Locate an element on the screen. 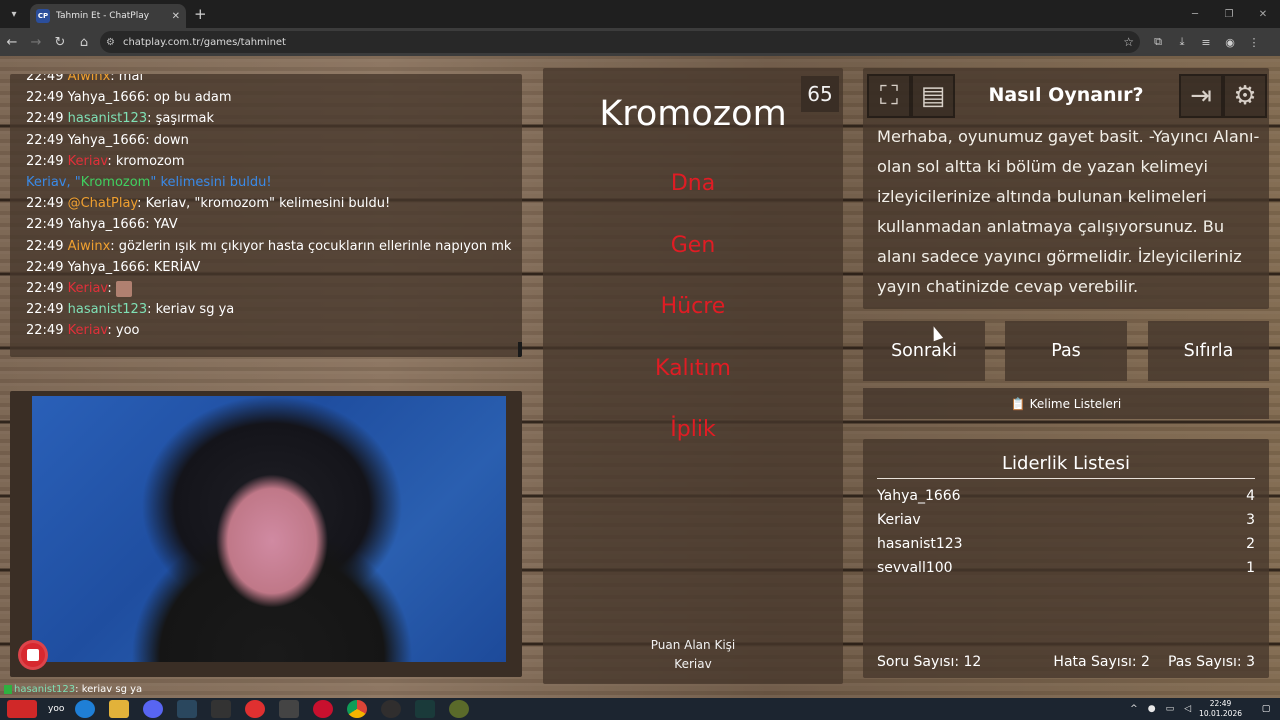 The image size is (1280, 720). volume-icon: ◁ is located at coordinates (1187, 709).